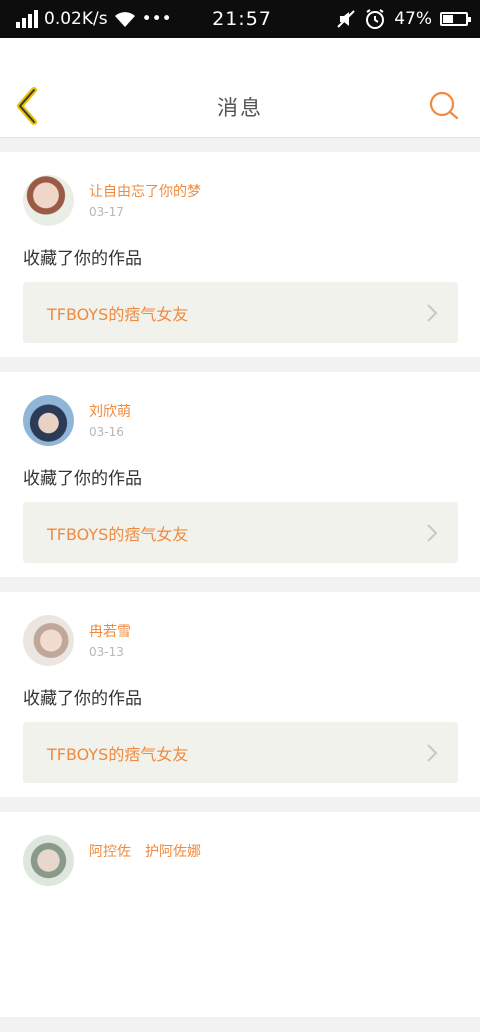  What do you see at coordinates (240, 108) in the screenshot?
I see `page-title: 消息` at bounding box center [240, 108].